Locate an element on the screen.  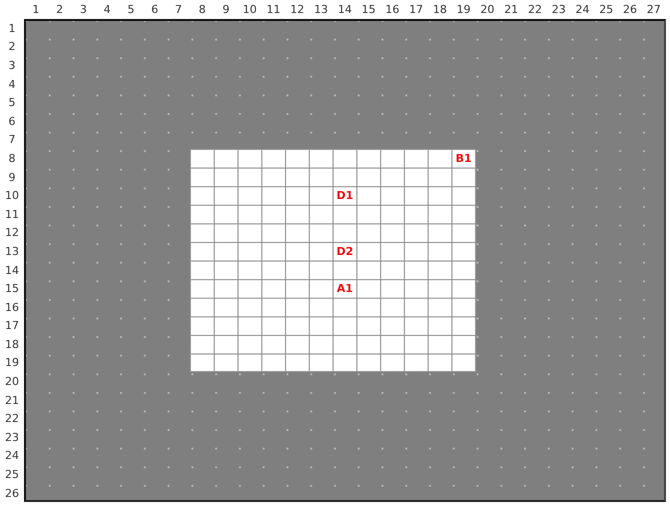
row-number: 11 is located at coordinates (12, 214).